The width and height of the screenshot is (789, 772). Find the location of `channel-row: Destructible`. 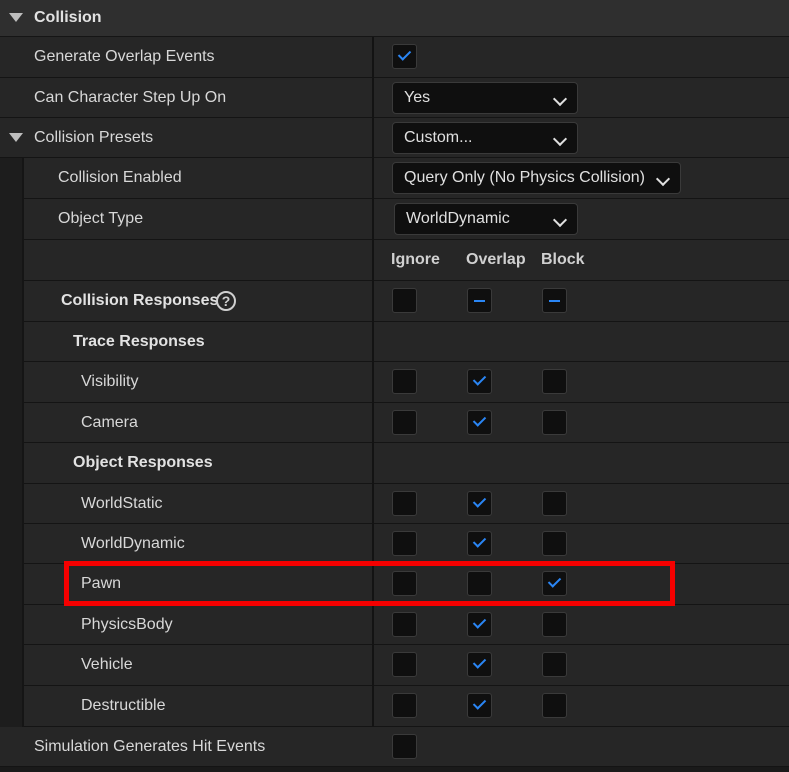

channel-row: Destructible is located at coordinates (394, 706).